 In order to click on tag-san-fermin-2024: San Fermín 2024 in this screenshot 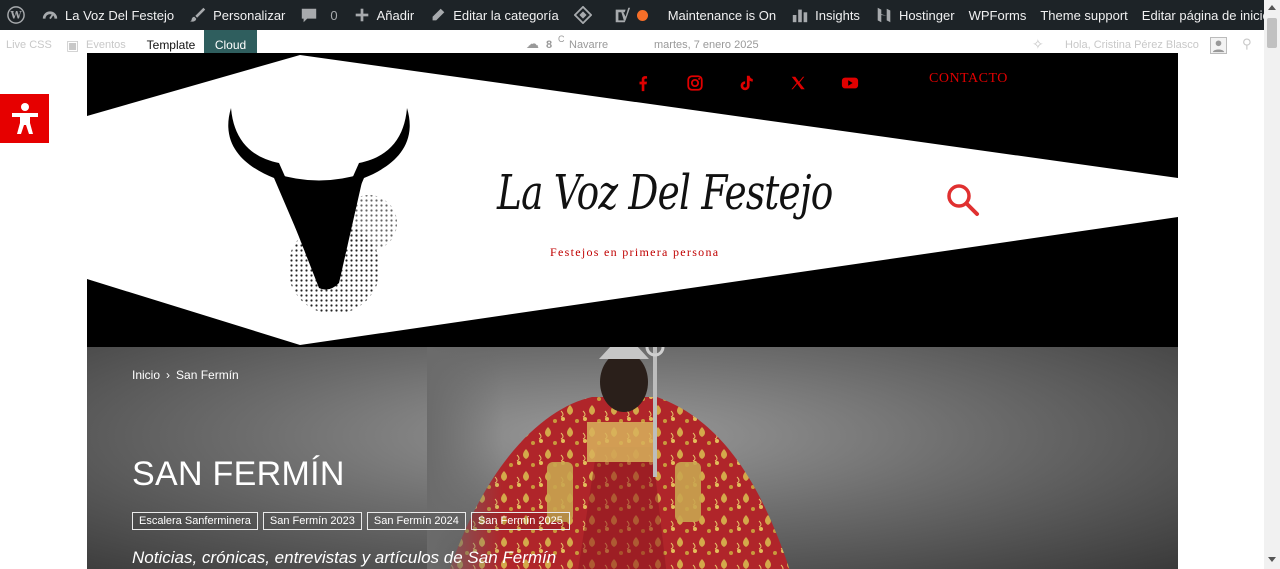, I will do `click(416, 521)`.